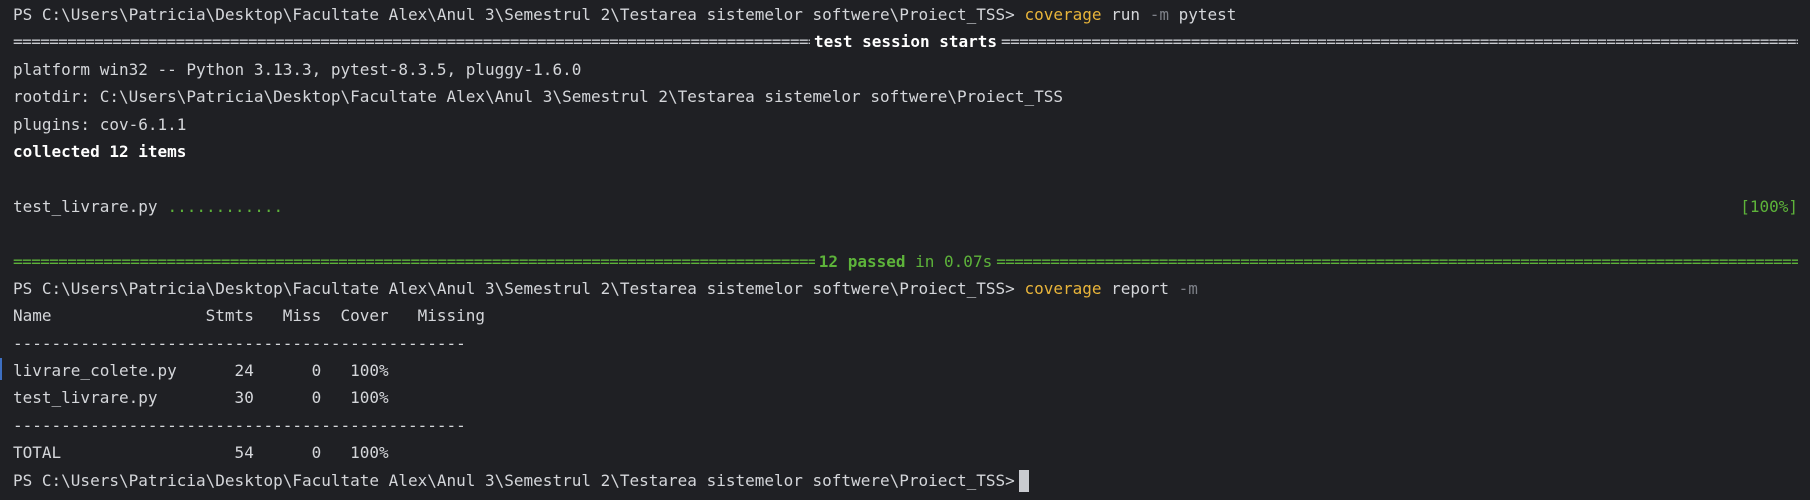  Describe the element at coordinates (1126, 14) in the screenshot. I see `command-args: run` at that location.